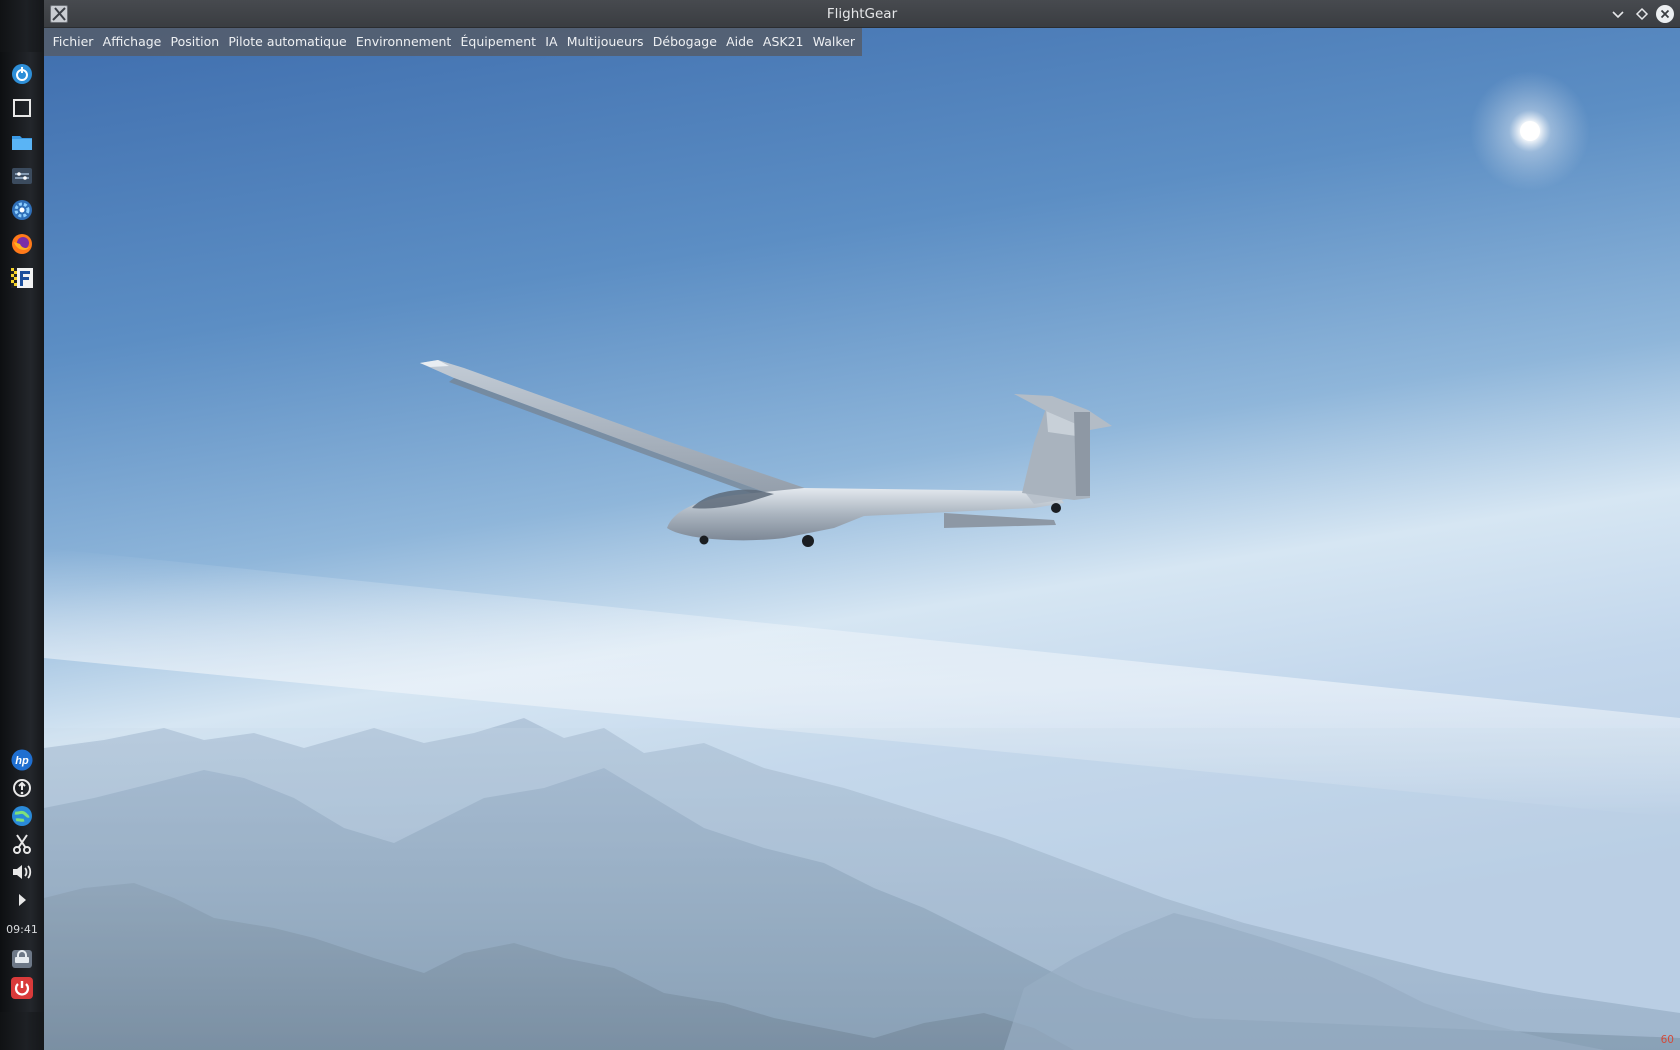 Image resolution: width=1680 pixels, height=1050 pixels. What do you see at coordinates (22, 176) in the screenshot?
I see `system-settings-icon` at bounding box center [22, 176].